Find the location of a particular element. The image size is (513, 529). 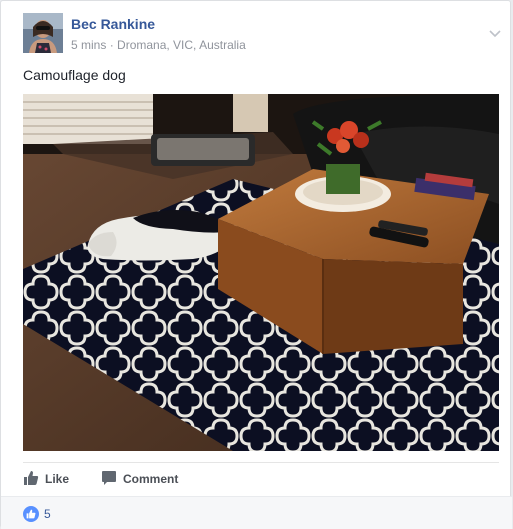

comment-label: Comment is located at coordinates (151, 479).